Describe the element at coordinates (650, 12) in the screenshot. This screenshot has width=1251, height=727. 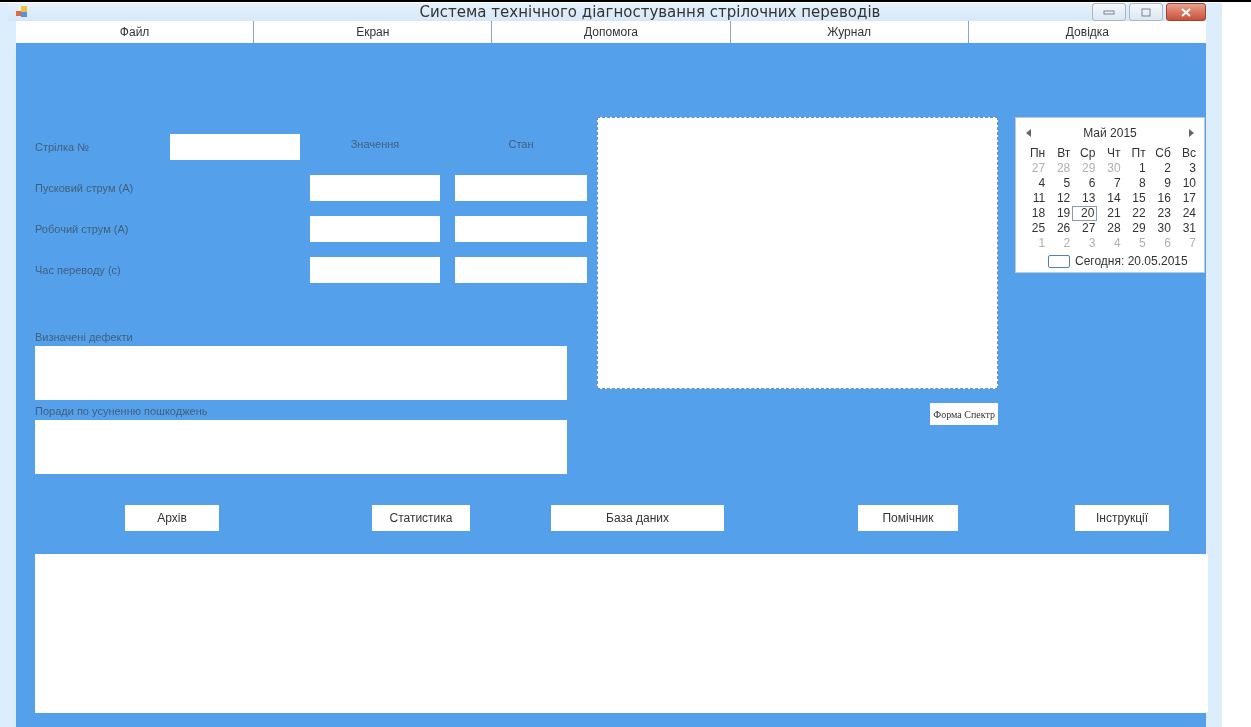
I see `window-title: Система технічного діагностування стрілочних переводів` at that location.